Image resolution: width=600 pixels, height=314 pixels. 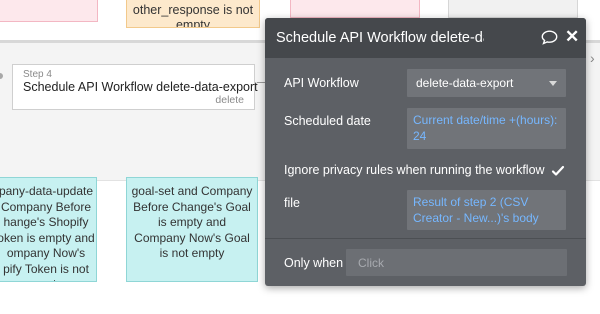 I want to click on scheduled-date-label: Scheduled date, so click(x=327, y=121).